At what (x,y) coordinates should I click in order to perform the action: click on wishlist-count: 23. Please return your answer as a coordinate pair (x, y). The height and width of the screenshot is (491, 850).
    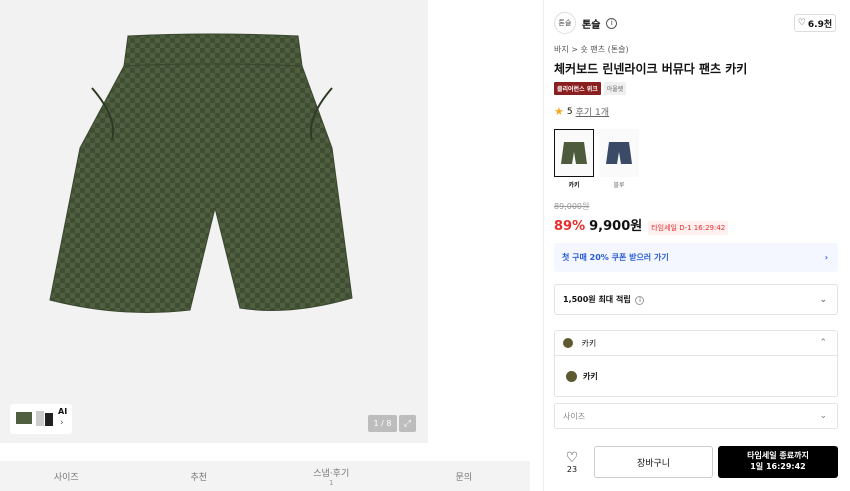
    Looking at the image, I should click on (572, 469).